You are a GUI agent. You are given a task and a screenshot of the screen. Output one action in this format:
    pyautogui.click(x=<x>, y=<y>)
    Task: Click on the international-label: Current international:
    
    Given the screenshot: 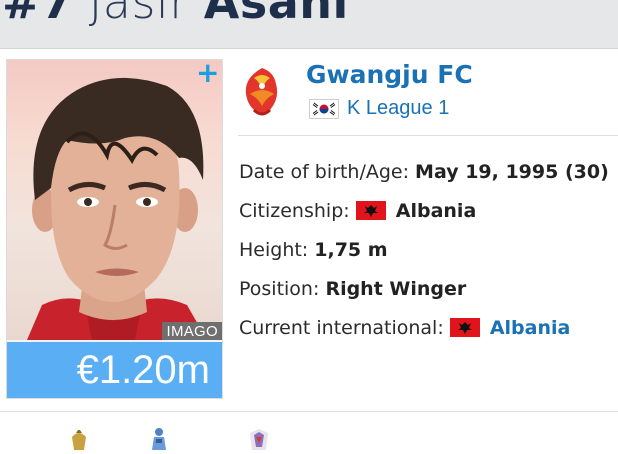 What is the action you would take?
    pyautogui.click(x=341, y=328)
    